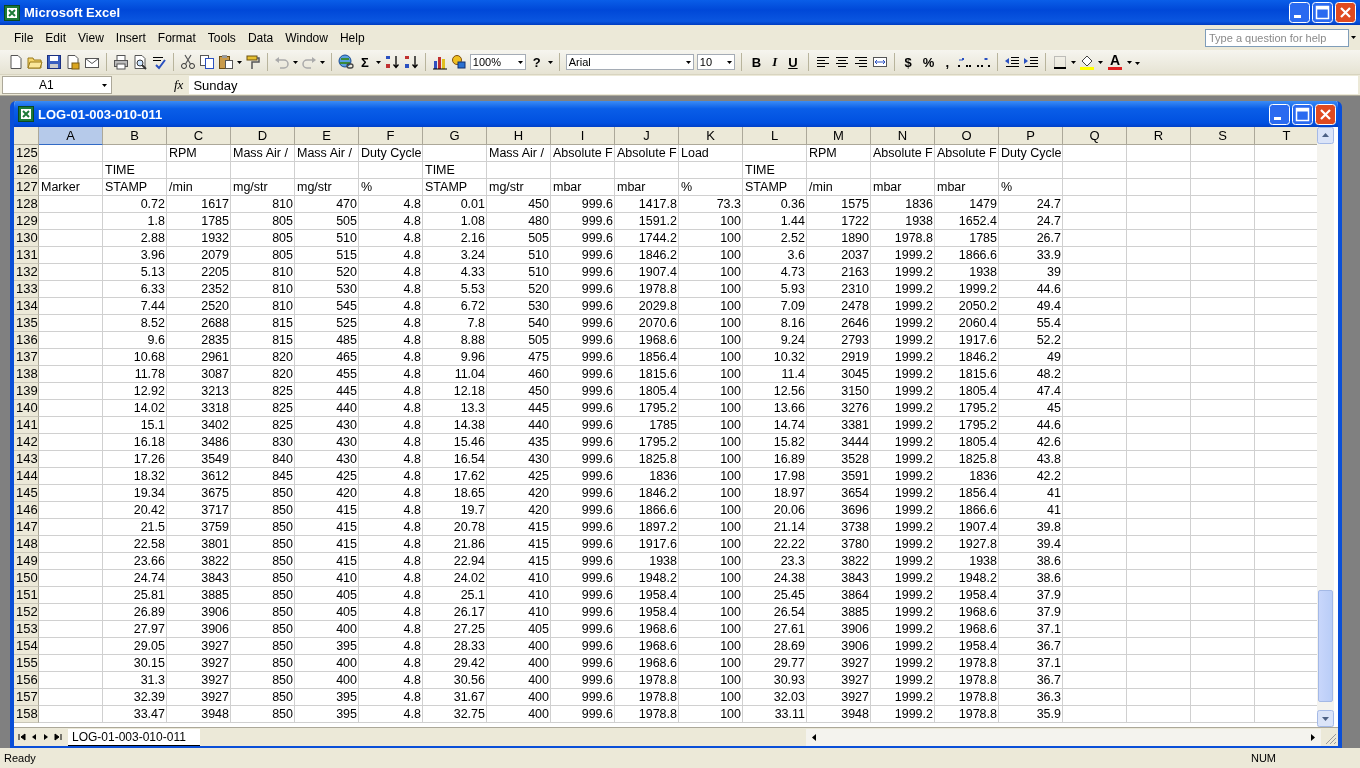 Image resolution: width=1360 pixels, height=768 pixels. Describe the element at coordinates (26, 425) in the screenshot. I see `row-header: 141` at that location.